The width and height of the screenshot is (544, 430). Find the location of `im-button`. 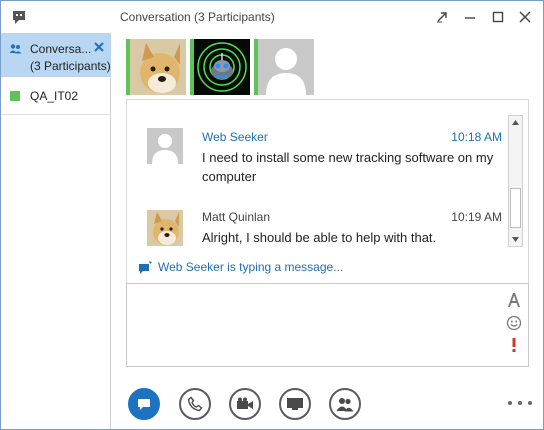

im-button is located at coordinates (144, 404).